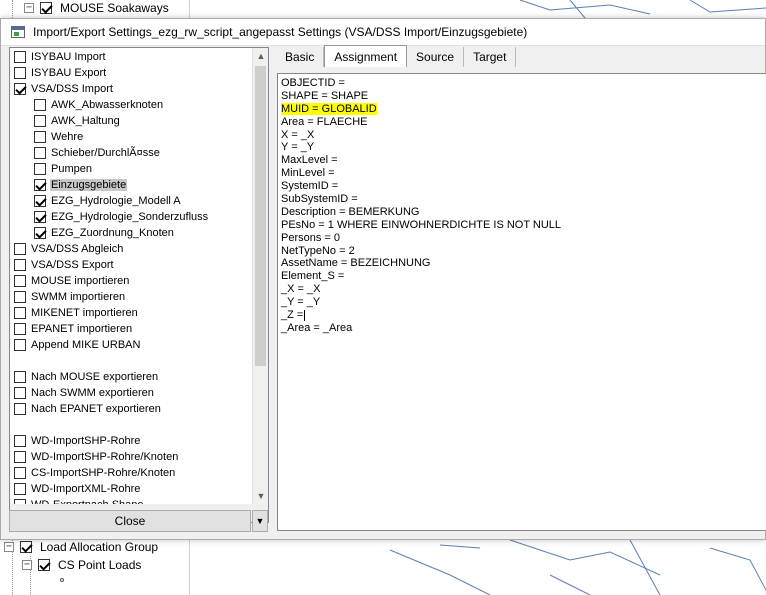 The width and height of the screenshot is (766, 595). Describe the element at coordinates (522, 199) in the screenshot. I see `editor-line: SubSystemID =` at that location.